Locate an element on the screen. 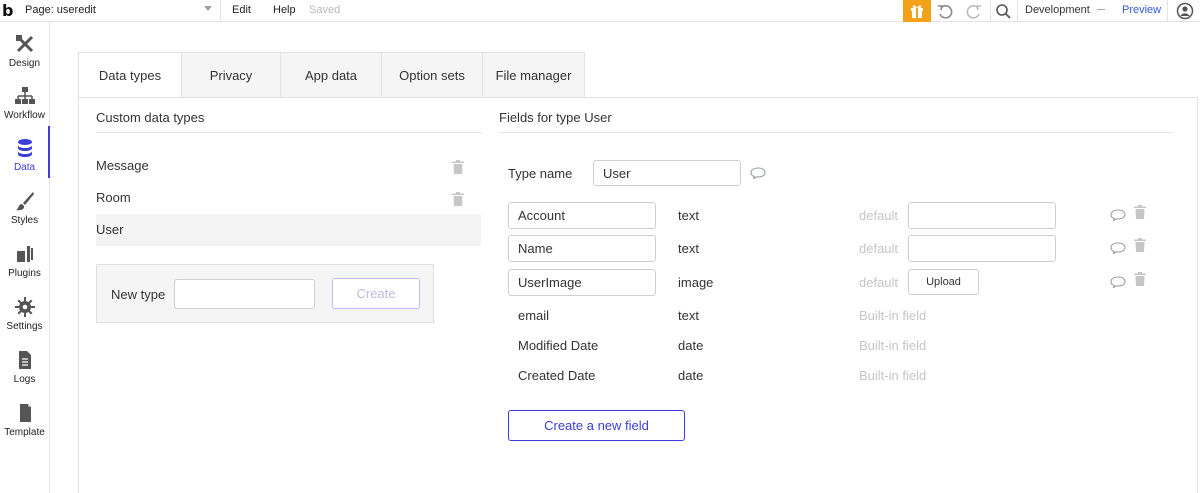  tab-file-manager: File manager is located at coordinates (534, 75).